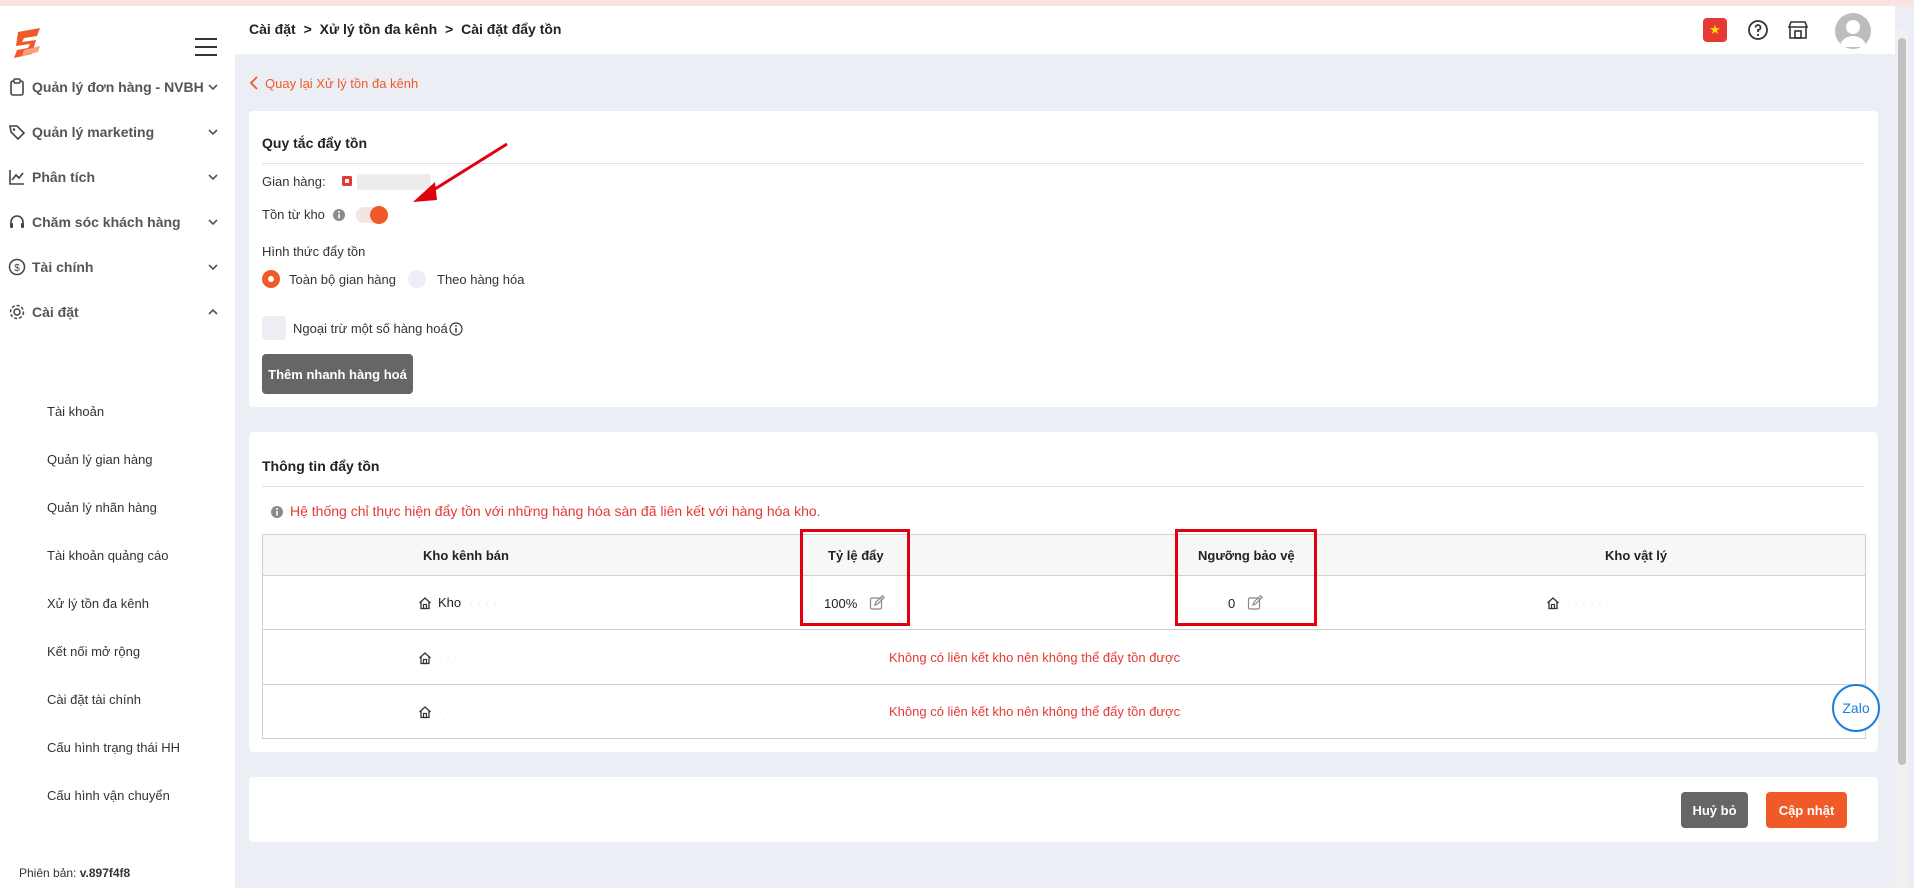  I want to click on column-header-channel: Kho kênh bán, so click(466, 555).